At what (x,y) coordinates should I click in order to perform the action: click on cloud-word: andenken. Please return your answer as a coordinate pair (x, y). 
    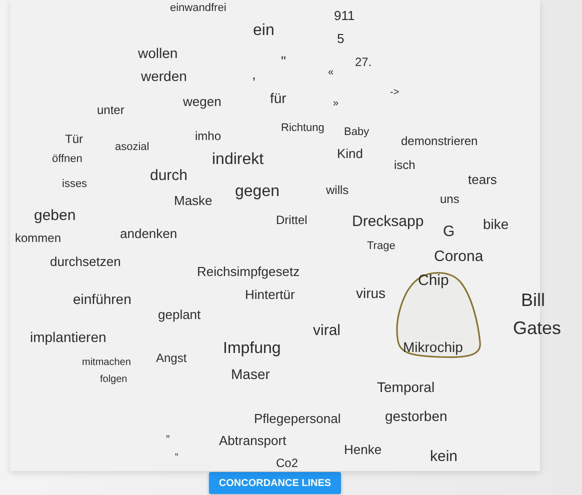
    Looking at the image, I should click on (149, 234).